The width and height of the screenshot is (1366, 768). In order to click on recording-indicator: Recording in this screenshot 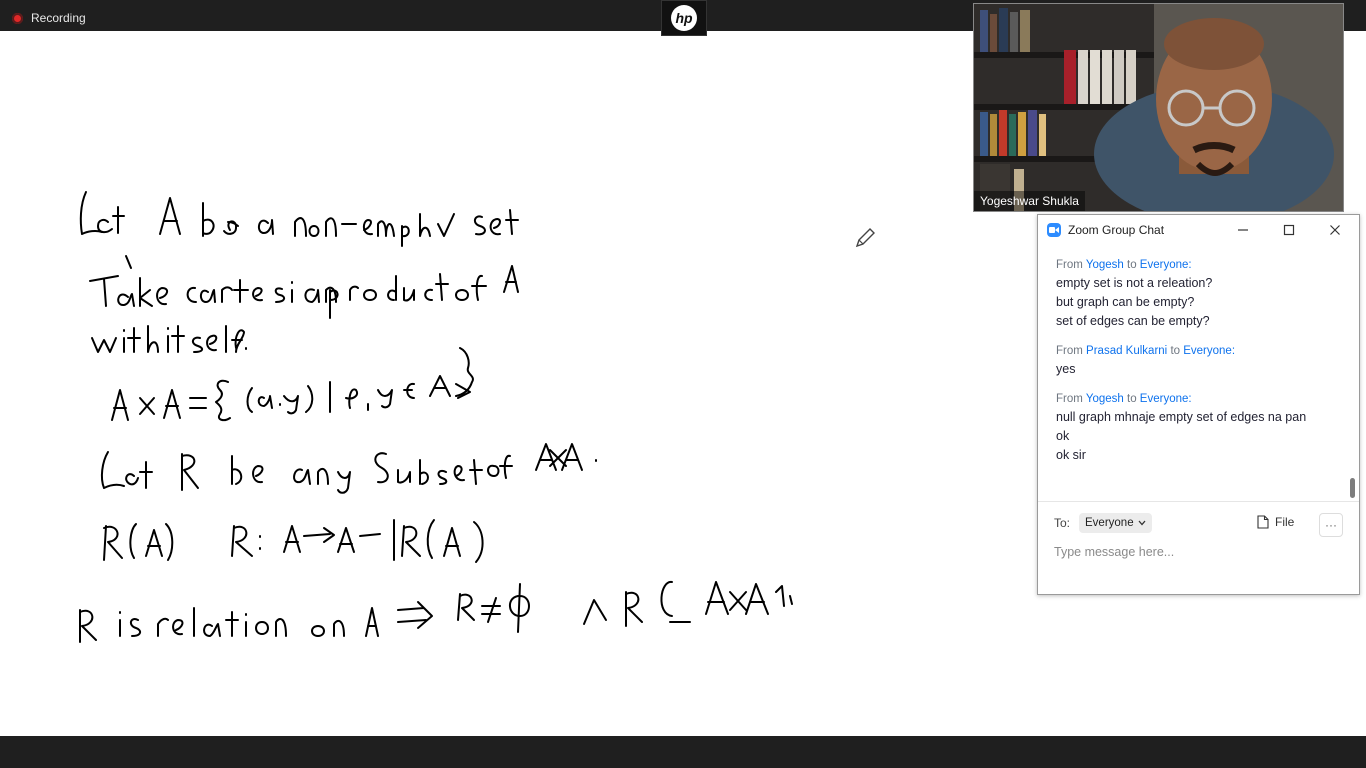, I will do `click(49, 18)`.